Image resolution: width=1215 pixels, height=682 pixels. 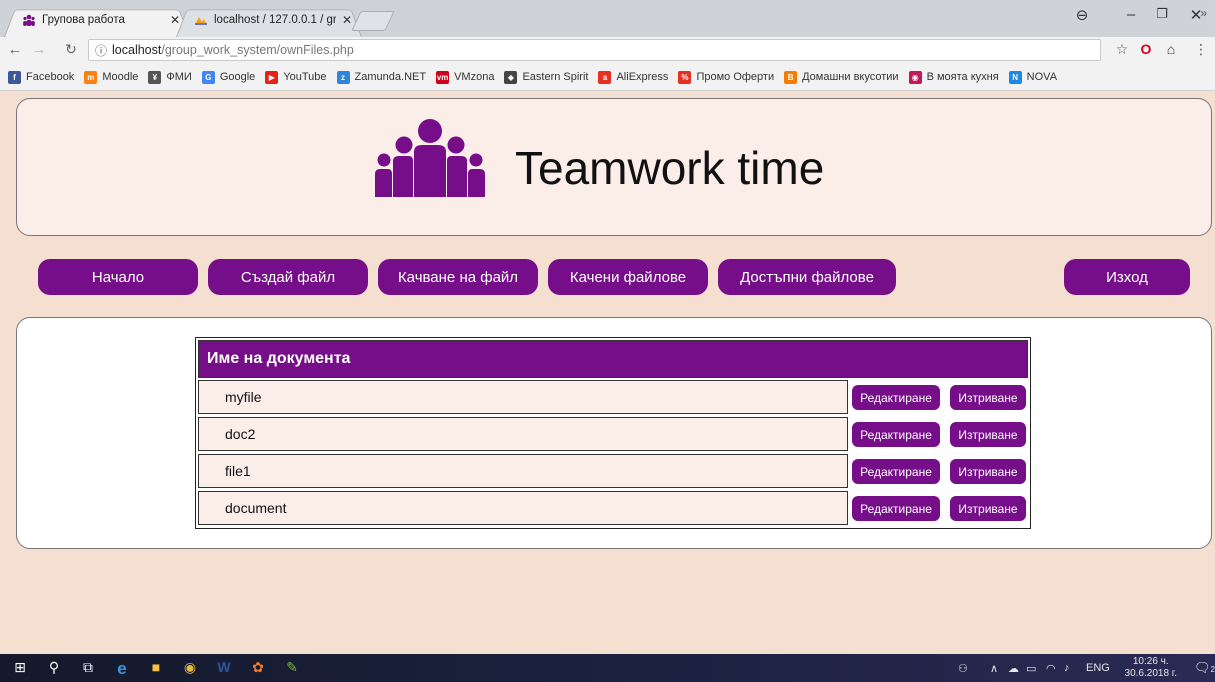 I want to click on bookmark-item: ◆ Eastern Spirit, so click(x=546, y=77).